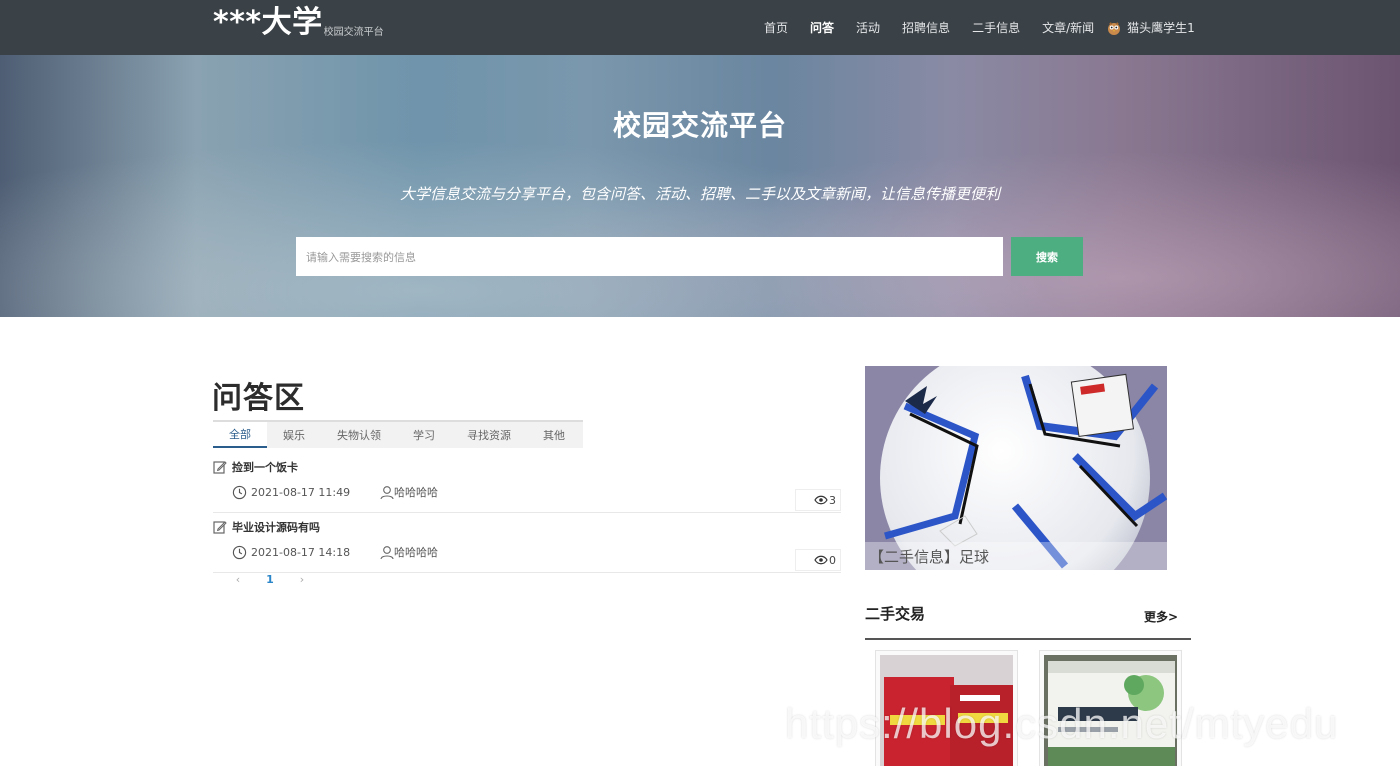 Image resolution: width=1400 pixels, height=766 pixels. Describe the element at coordinates (359, 435) in the screenshot. I see `tab-lost-found: 失物认领` at that location.